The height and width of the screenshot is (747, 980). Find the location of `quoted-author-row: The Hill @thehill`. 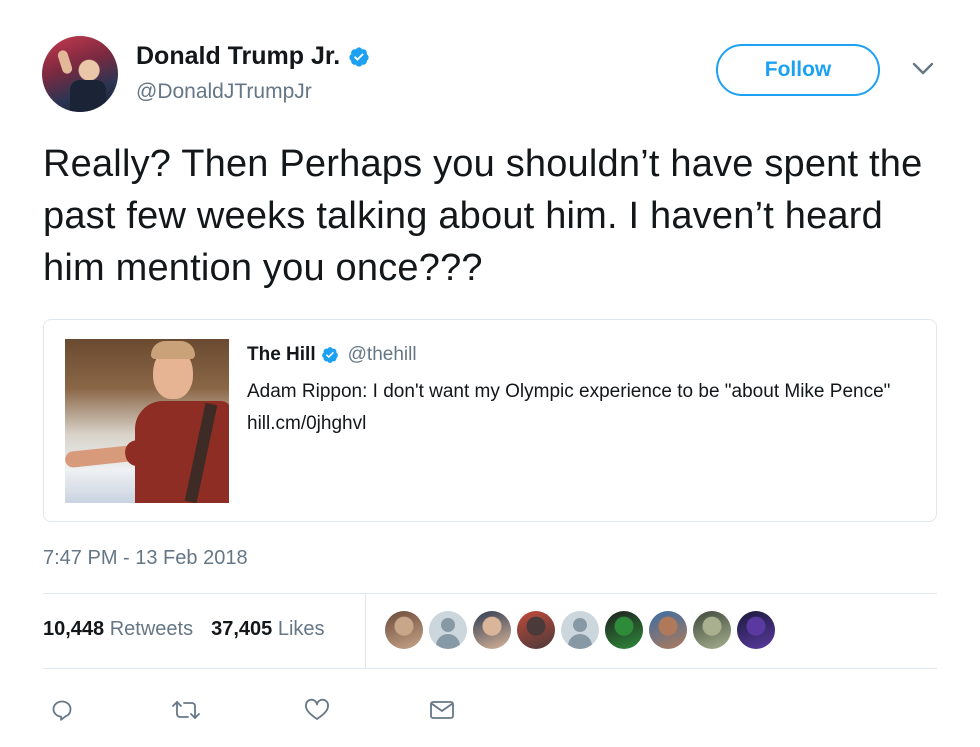

quoted-author-row: The Hill @thehill is located at coordinates (332, 355).